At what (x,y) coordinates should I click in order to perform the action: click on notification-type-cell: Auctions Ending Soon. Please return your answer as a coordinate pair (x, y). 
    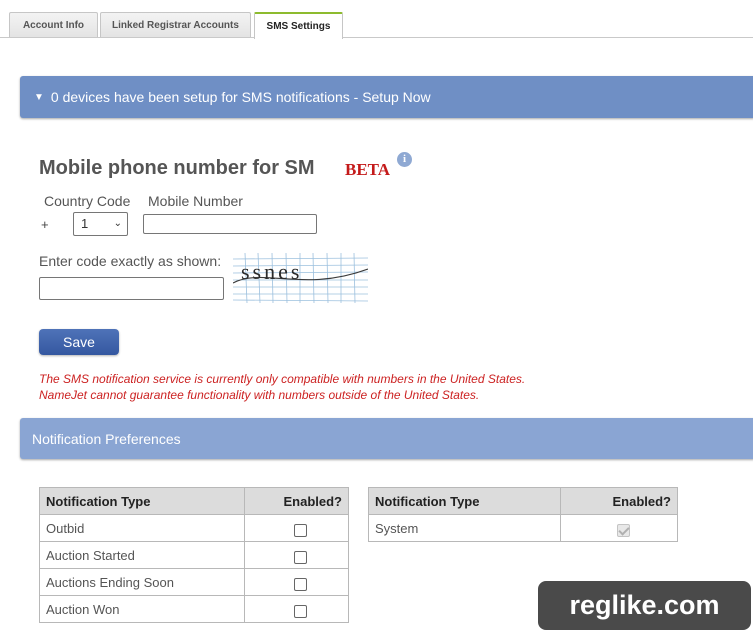
    Looking at the image, I should click on (142, 582).